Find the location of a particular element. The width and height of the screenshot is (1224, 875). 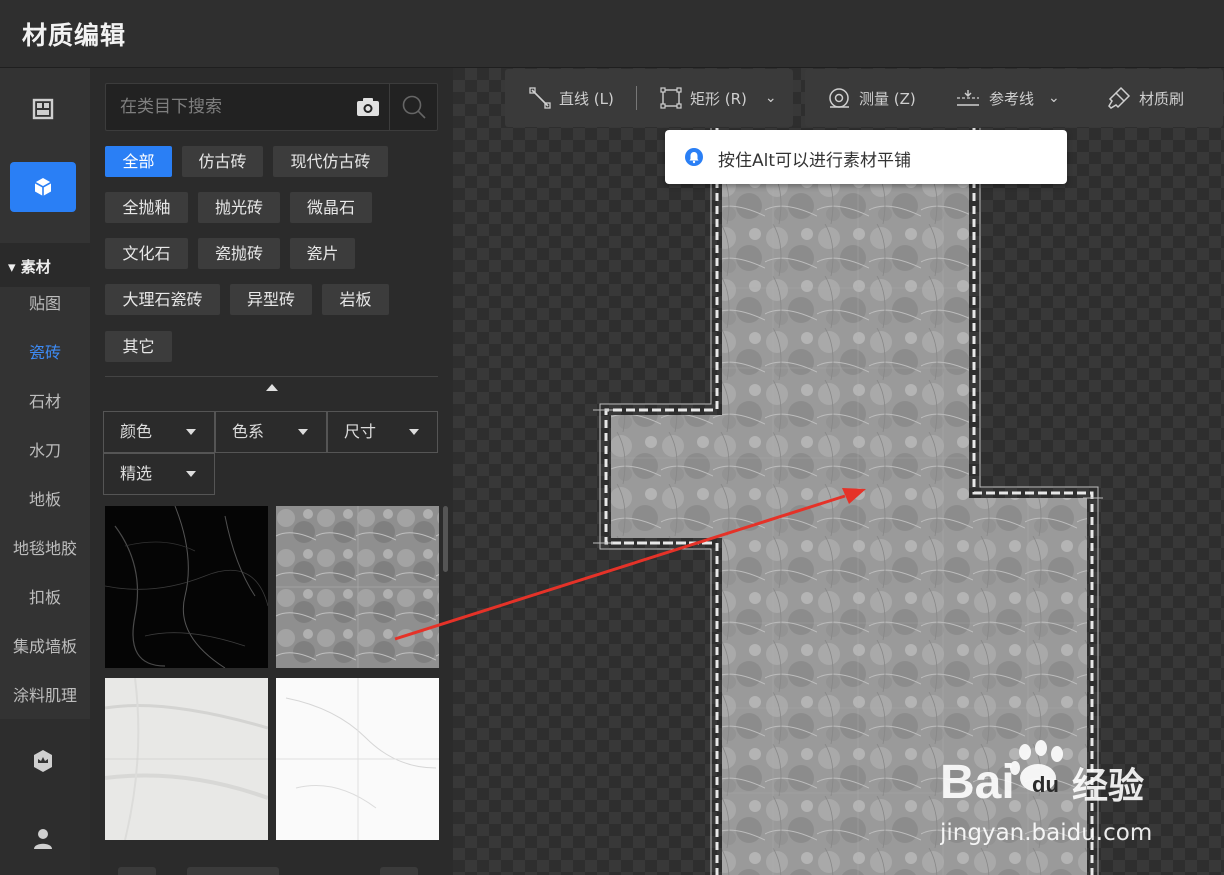

category-ceramic-sheet: 瓷片 is located at coordinates (322, 253).